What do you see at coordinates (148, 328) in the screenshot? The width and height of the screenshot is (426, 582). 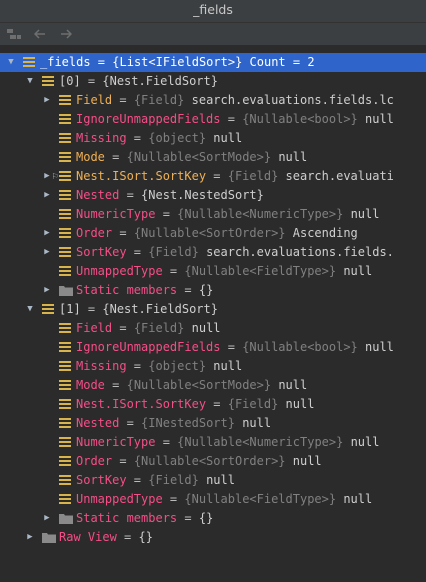 I see `row-text: Field = {Field} null` at bounding box center [148, 328].